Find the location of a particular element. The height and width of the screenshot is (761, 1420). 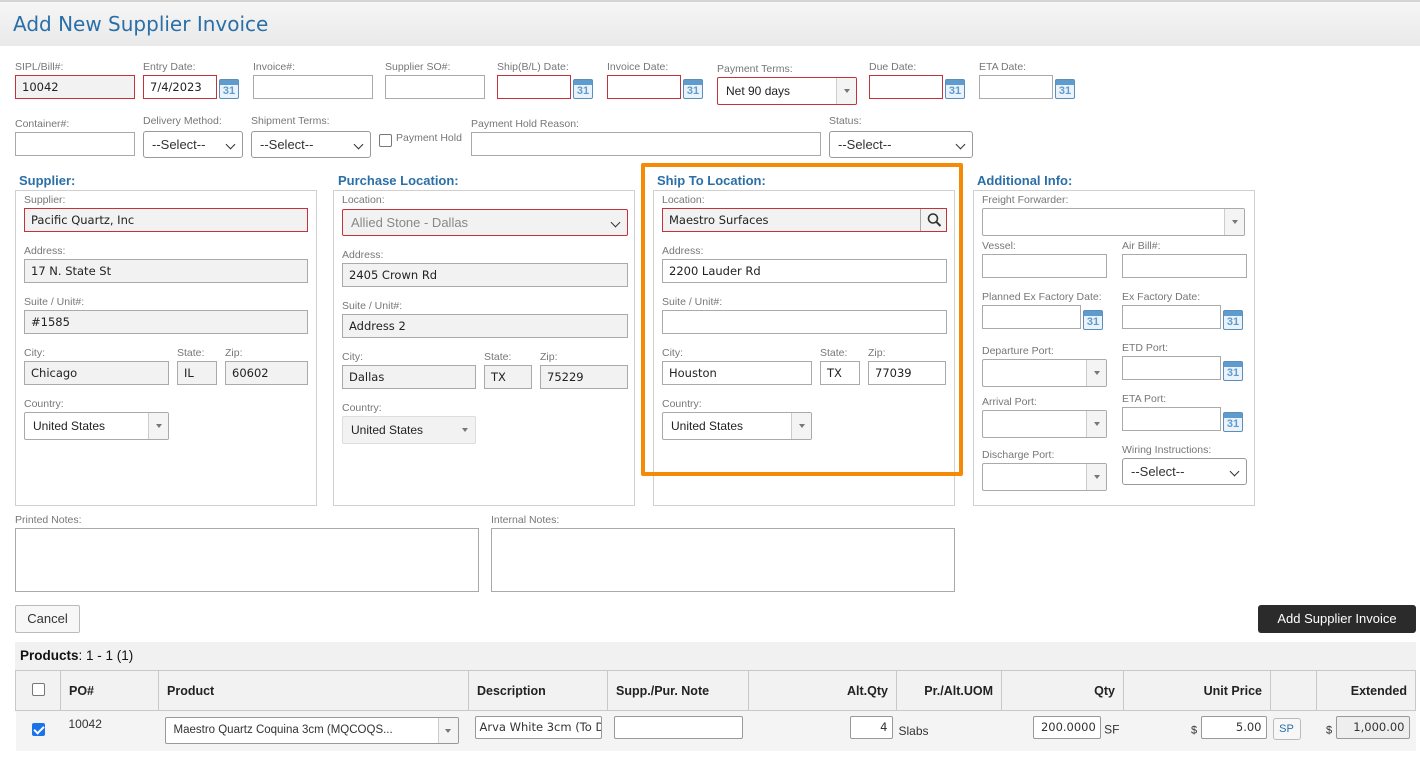

supplier-state-label: State: is located at coordinates (191, 353).